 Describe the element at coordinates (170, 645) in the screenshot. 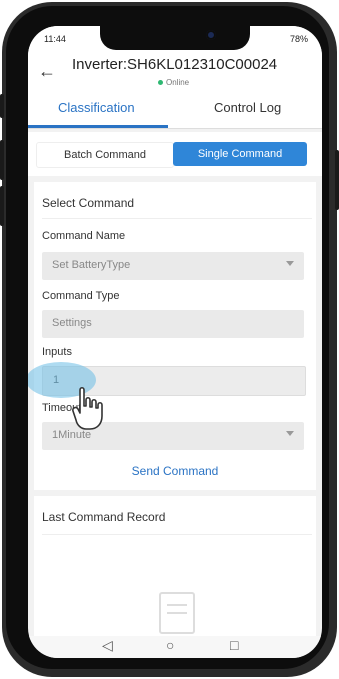

I see `nav-home-icon: ○` at that location.